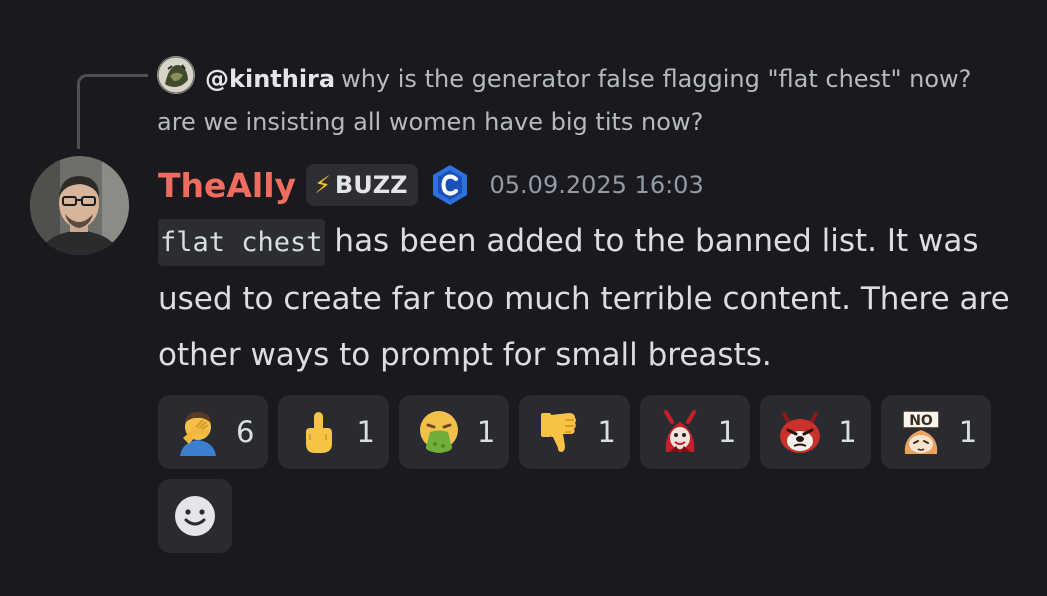 The width and height of the screenshot is (1047, 596). What do you see at coordinates (450, 185) in the screenshot?
I see `creator-c-icon` at bounding box center [450, 185].